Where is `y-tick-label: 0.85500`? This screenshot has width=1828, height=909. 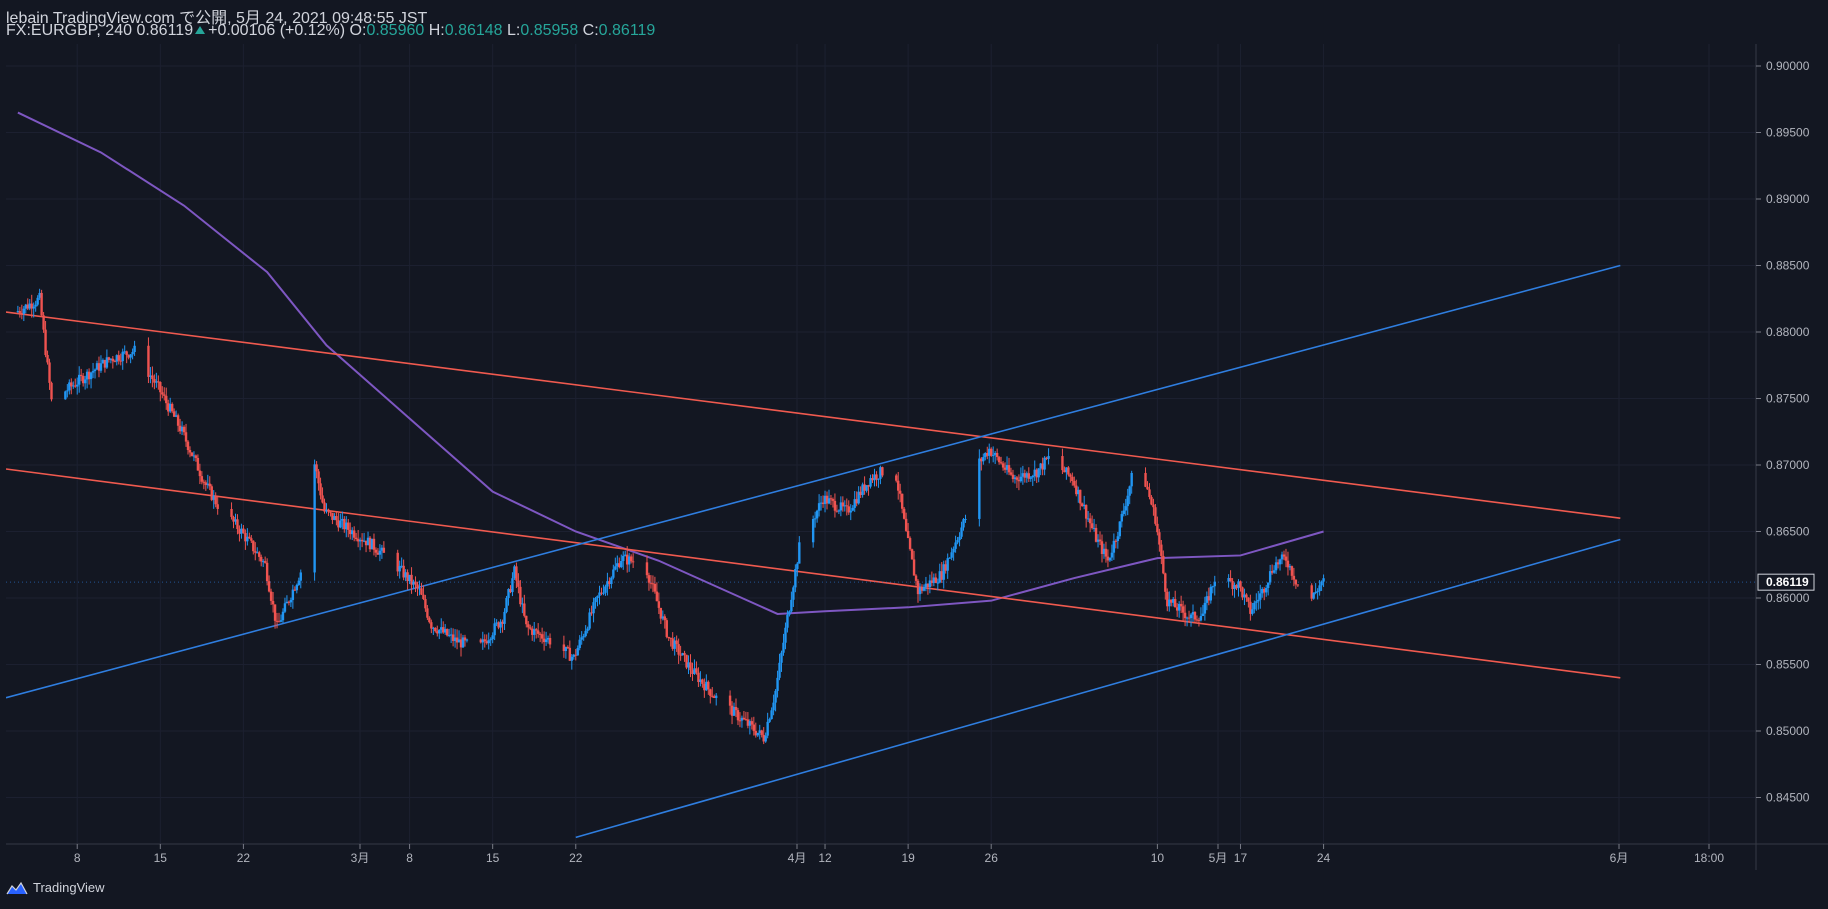
y-tick-label: 0.85500 is located at coordinates (1788, 665).